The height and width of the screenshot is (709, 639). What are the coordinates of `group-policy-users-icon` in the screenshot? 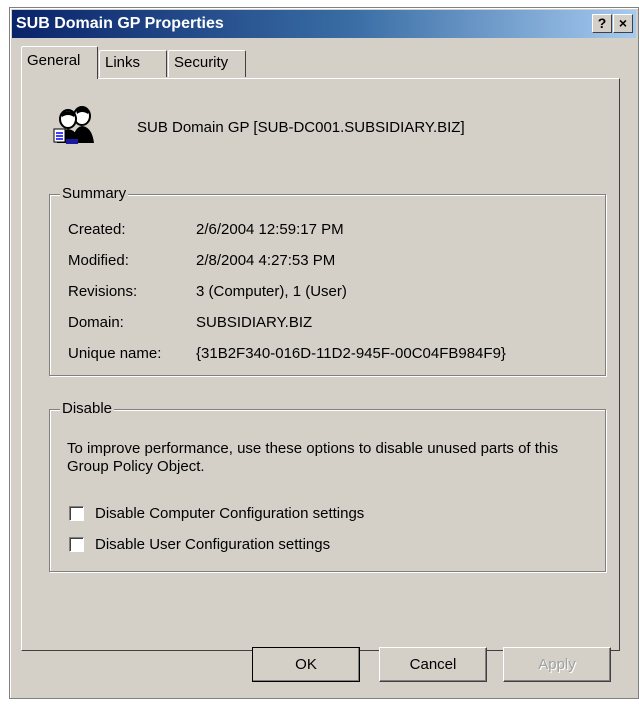 It's located at (73, 125).